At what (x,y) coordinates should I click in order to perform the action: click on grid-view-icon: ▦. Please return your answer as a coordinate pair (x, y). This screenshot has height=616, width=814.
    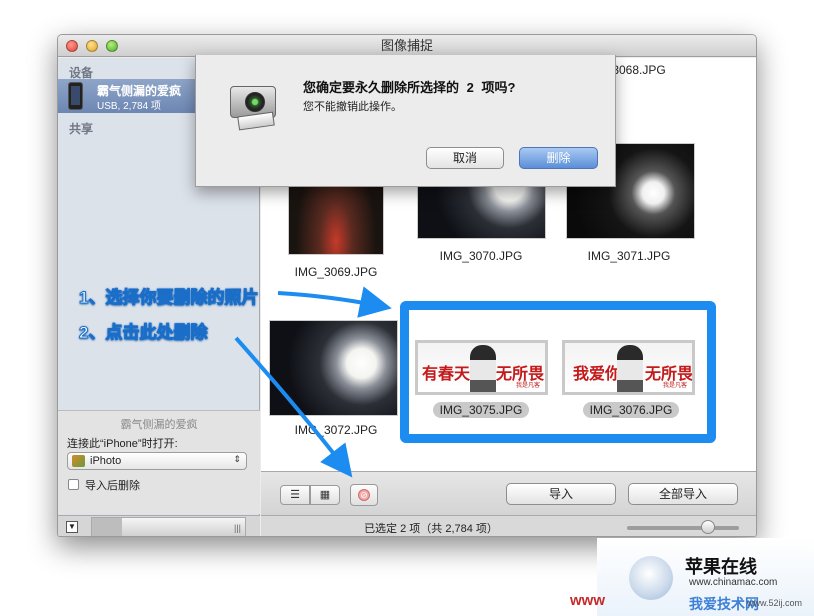
    Looking at the image, I should click on (325, 495).